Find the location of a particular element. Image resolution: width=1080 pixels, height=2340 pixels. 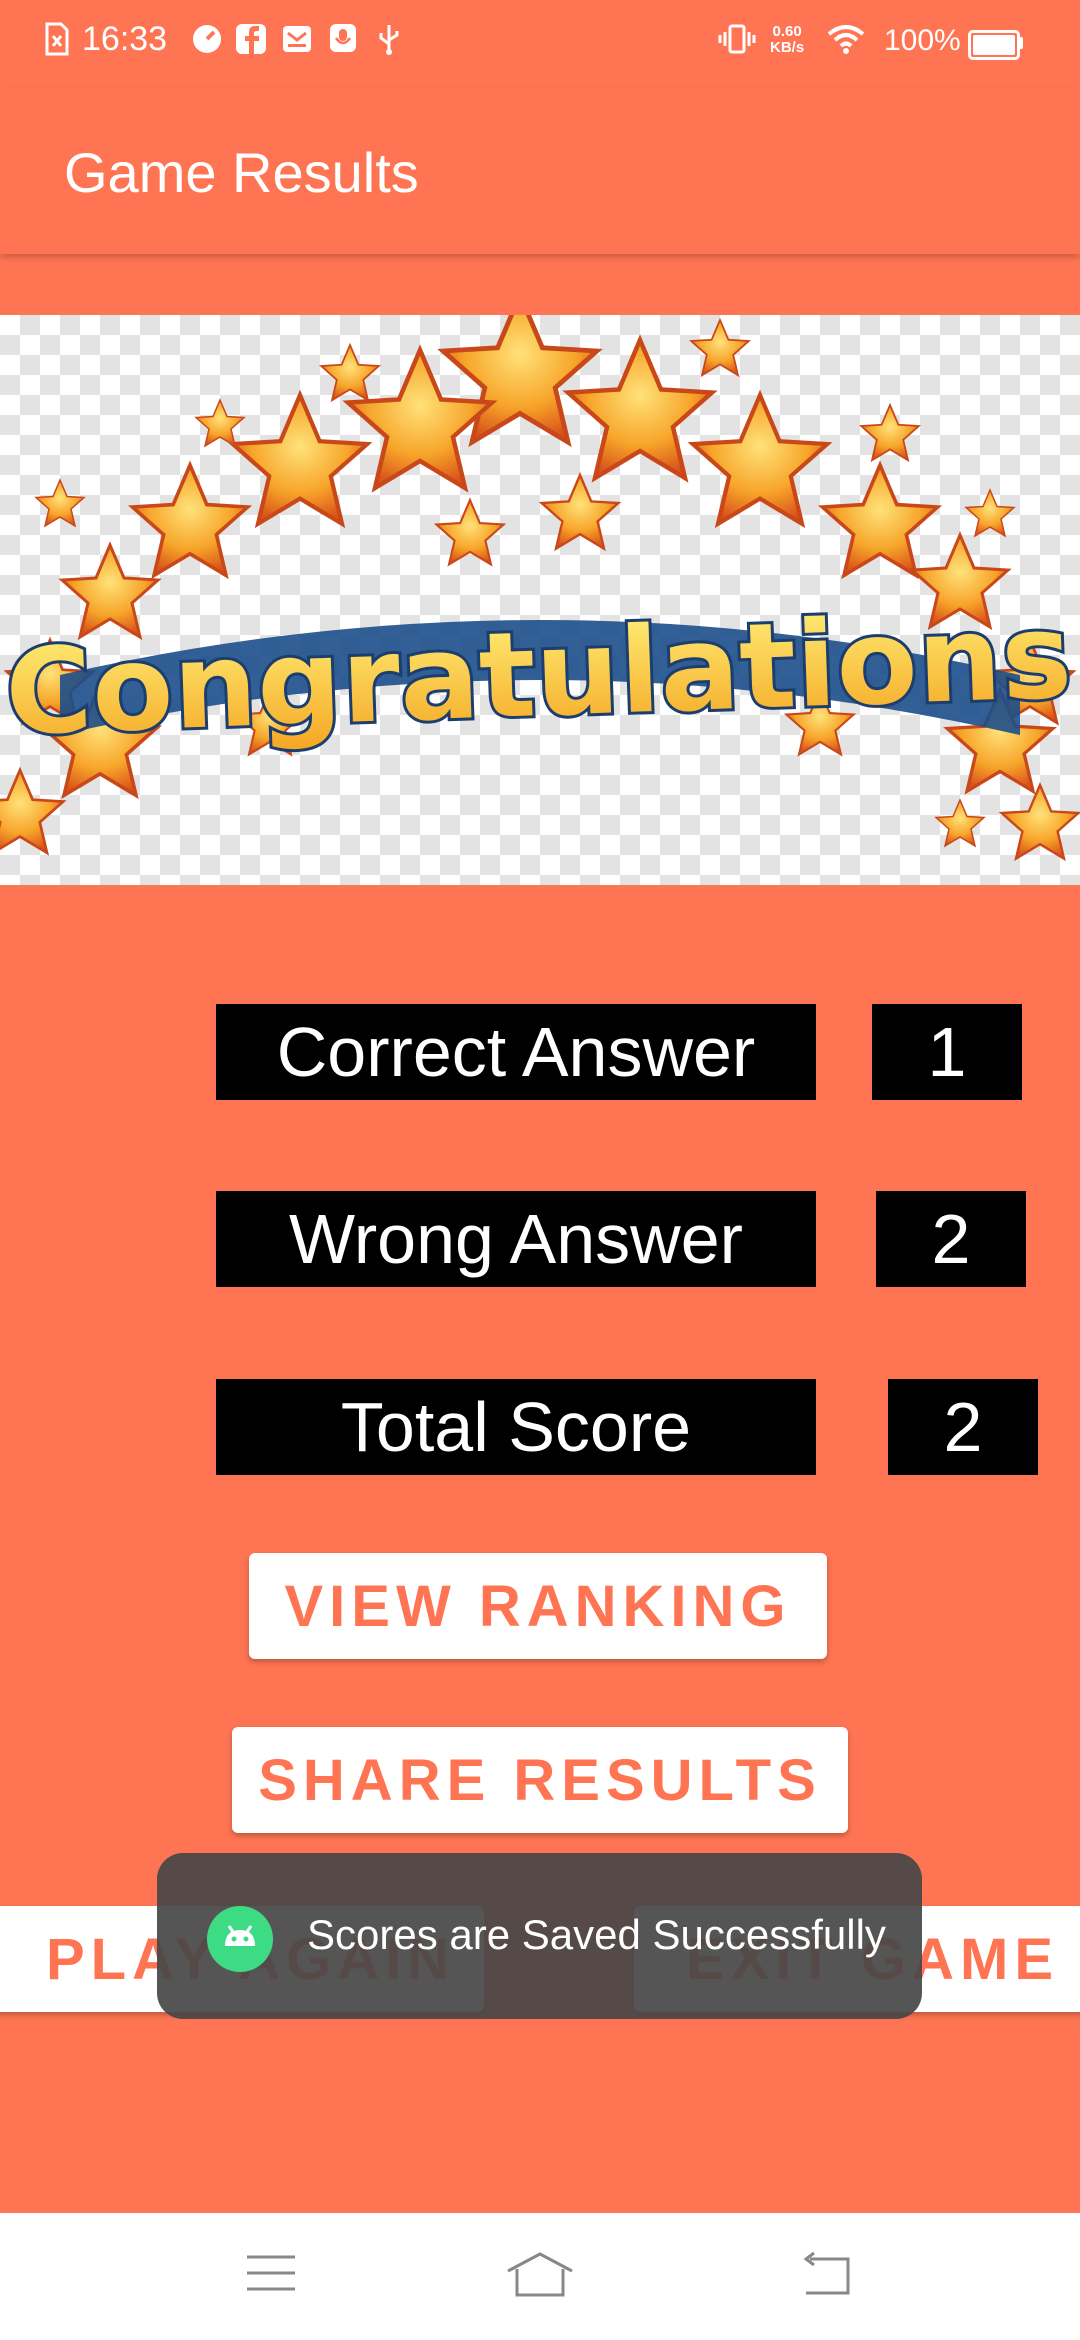

total-score-label: Total Score is located at coordinates (516, 1427).